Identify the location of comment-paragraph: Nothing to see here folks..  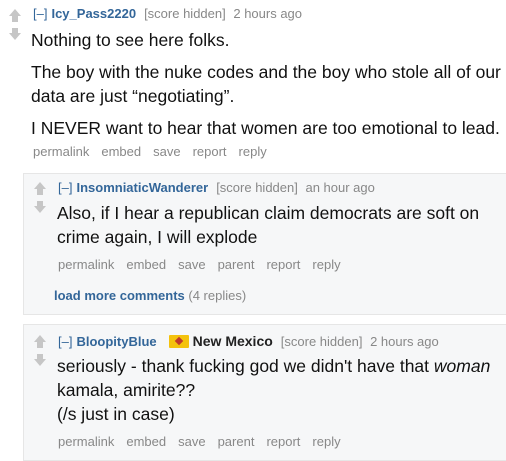
(130, 40).